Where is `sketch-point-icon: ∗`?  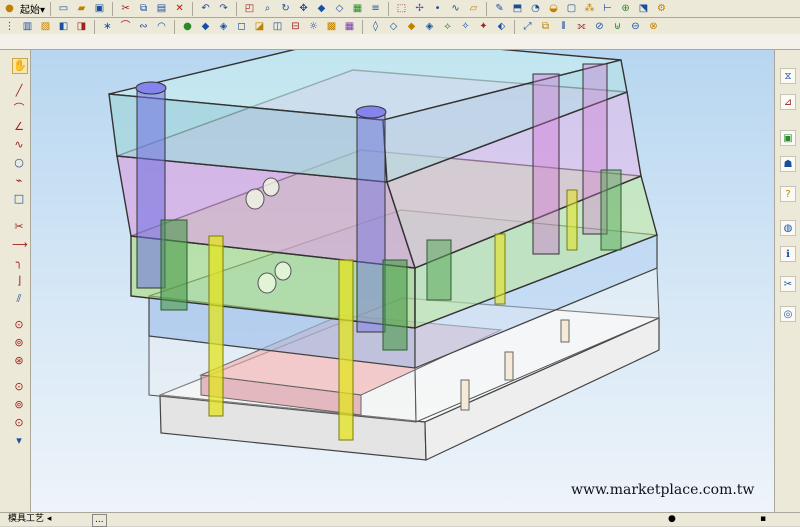 sketch-point-icon: ∗ is located at coordinates (107, 26).